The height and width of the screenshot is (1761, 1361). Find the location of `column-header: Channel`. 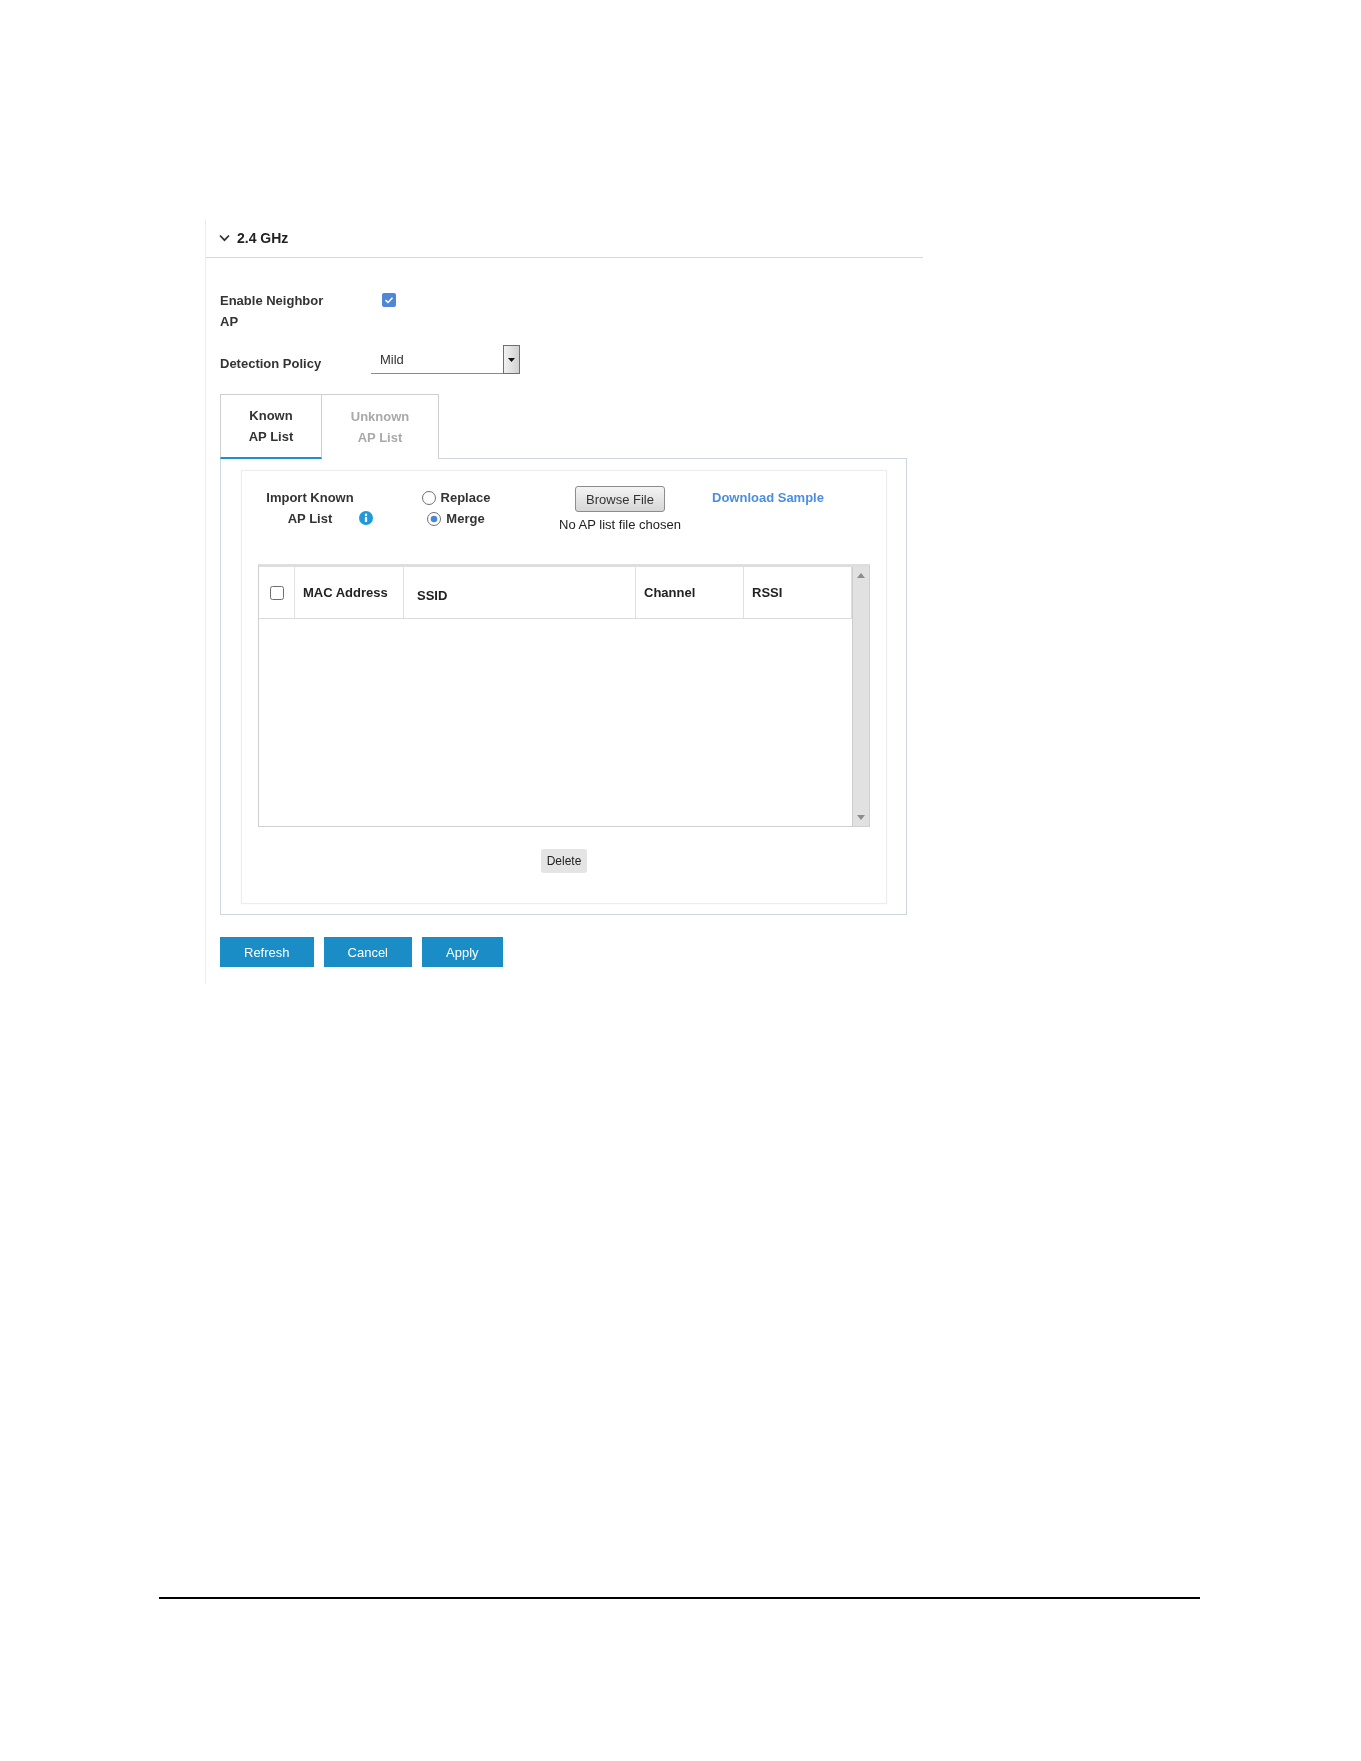

column-header: Channel is located at coordinates (690, 592).